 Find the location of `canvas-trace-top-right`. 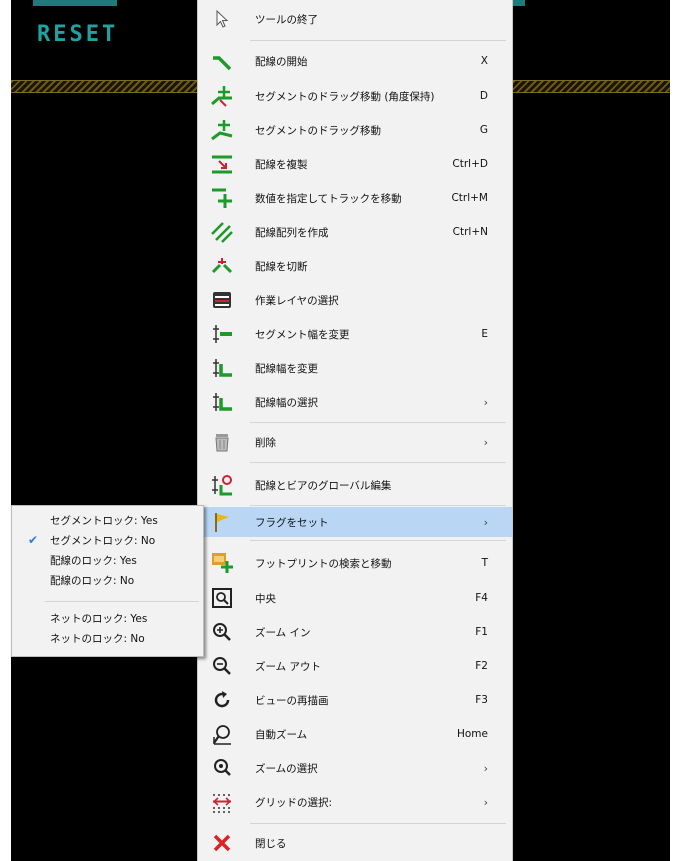

canvas-trace-top-right is located at coordinates (519, 3).